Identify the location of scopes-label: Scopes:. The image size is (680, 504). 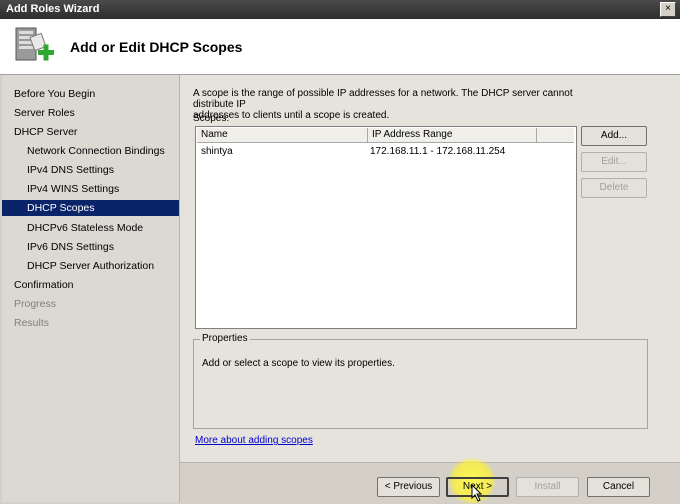
(211, 118).